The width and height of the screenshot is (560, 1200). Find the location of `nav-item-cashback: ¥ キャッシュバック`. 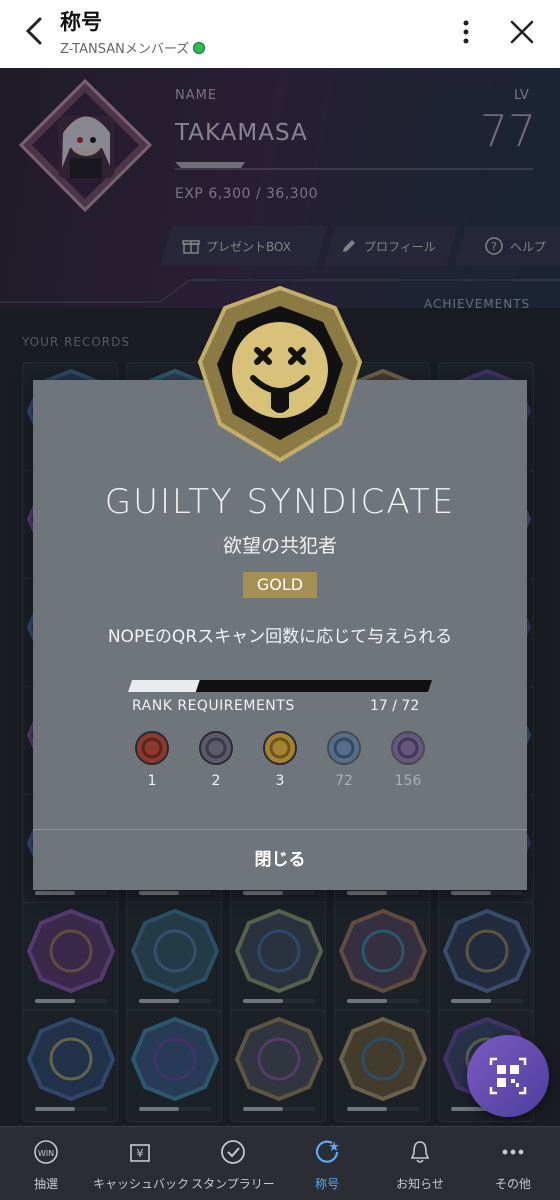

nav-item-cashback: ¥ キャッシュバック is located at coordinates (141, 1163).